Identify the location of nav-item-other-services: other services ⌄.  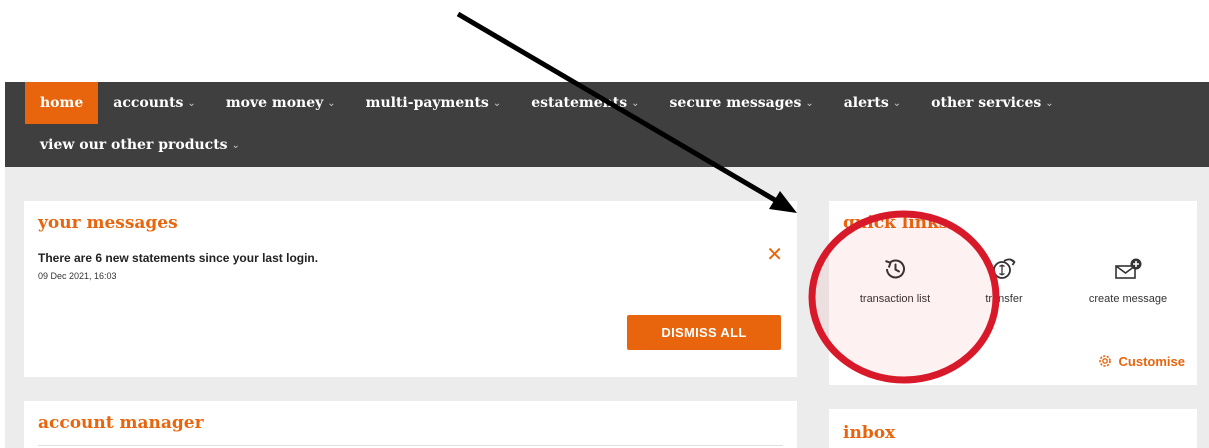
(992, 103).